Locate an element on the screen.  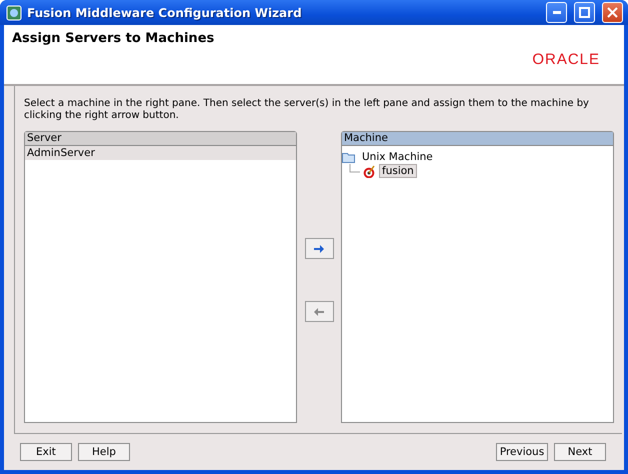
close-icon is located at coordinates (612, 12).